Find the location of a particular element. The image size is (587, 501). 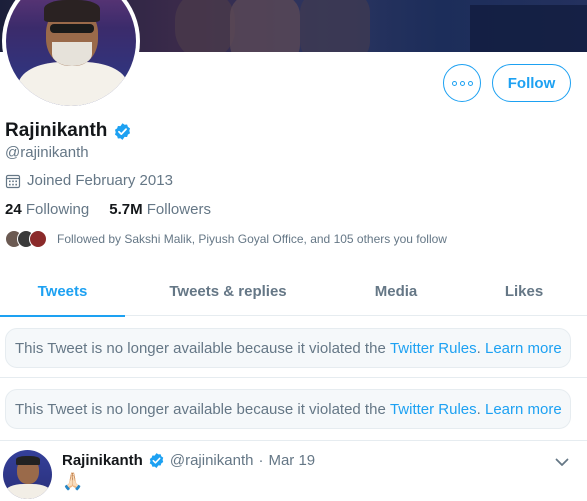

tweet-author-avatar is located at coordinates (27, 474).